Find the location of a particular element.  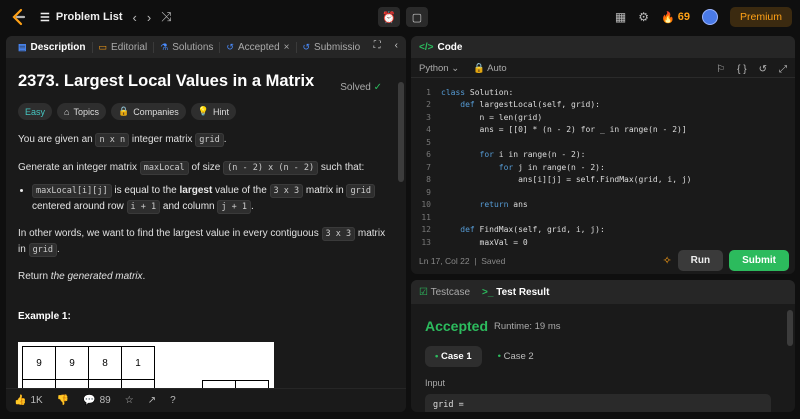

settings-gear-icon: ⚙ is located at coordinates (643, 17).